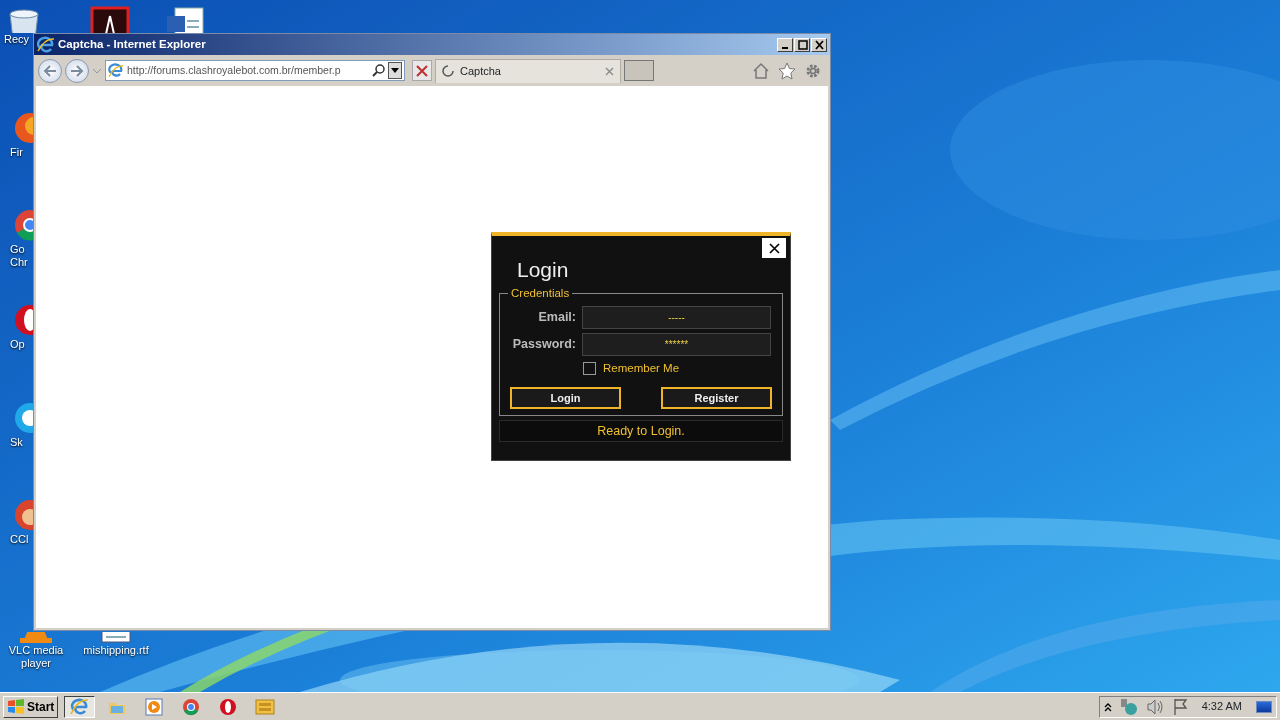 The image size is (1280, 720). I want to click on icon-label: CCl, so click(19, 539).